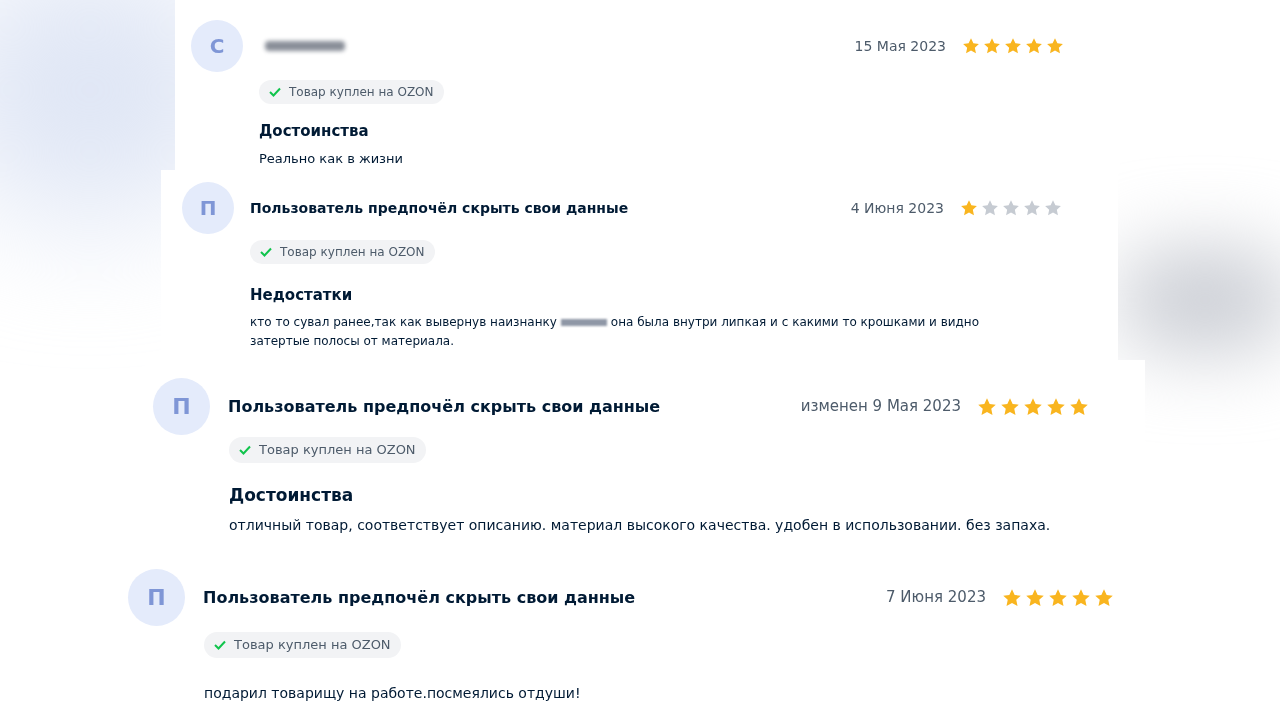 Image resolution: width=1280 pixels, height=720 pixels. Describe the element at coordinates (352, 341) in the screenshot. I see `review-text: затертые полосы от материала.` at that location.